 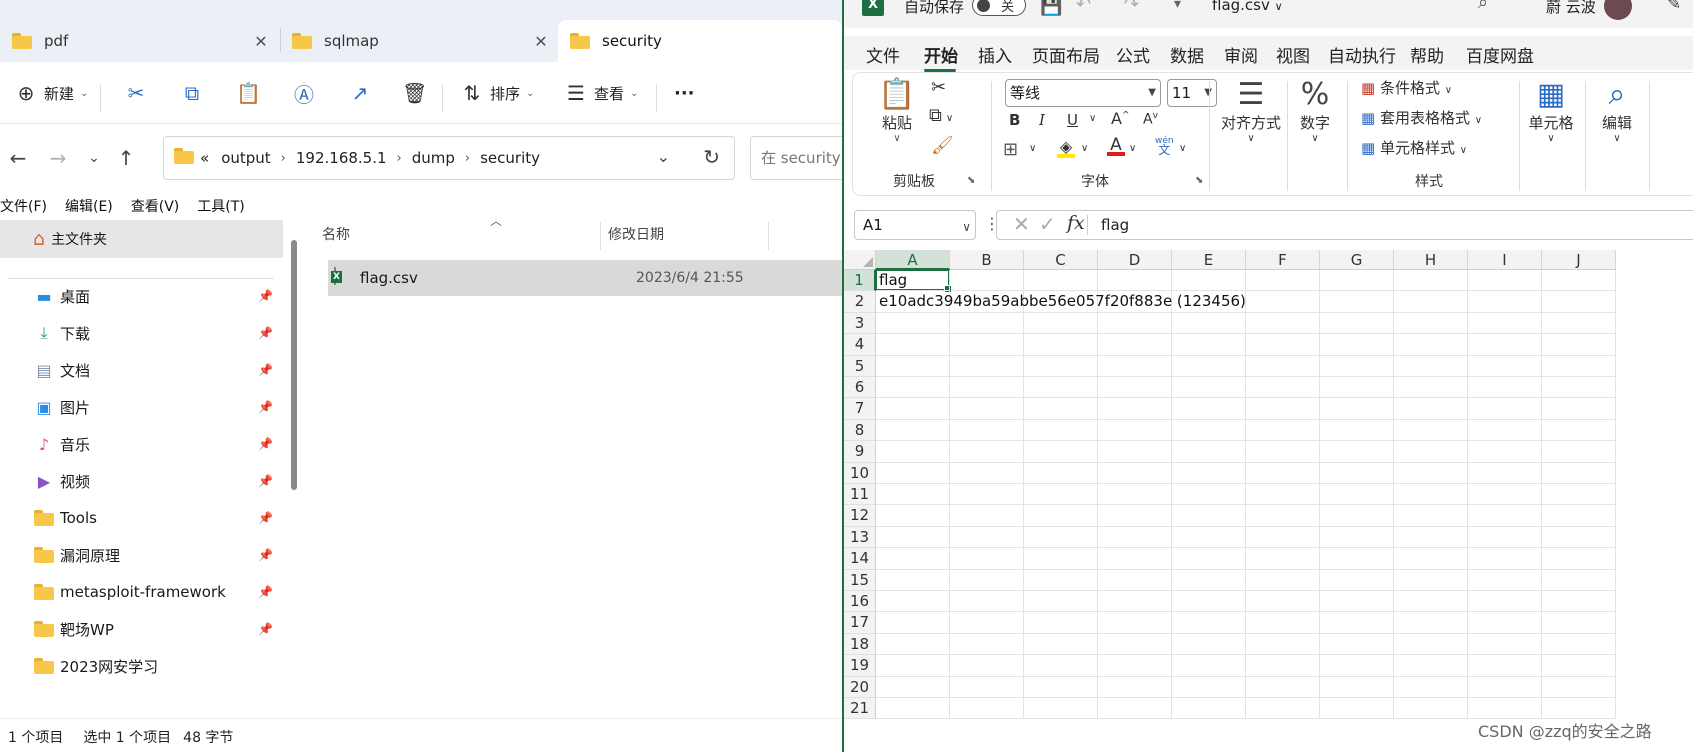 I want to click on cell-a4, so click(x=913, y=345).